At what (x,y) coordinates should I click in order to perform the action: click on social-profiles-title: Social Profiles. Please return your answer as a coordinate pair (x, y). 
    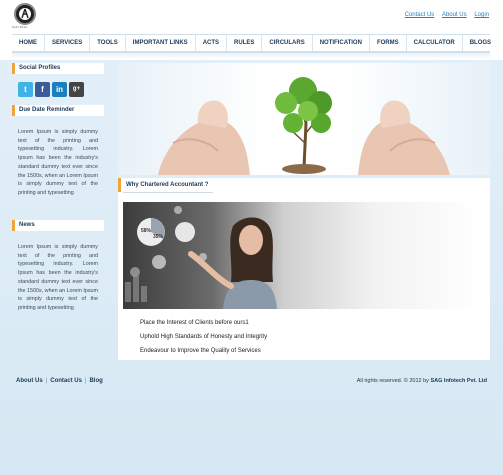
    Looking at the image, I should click on (58, 68).